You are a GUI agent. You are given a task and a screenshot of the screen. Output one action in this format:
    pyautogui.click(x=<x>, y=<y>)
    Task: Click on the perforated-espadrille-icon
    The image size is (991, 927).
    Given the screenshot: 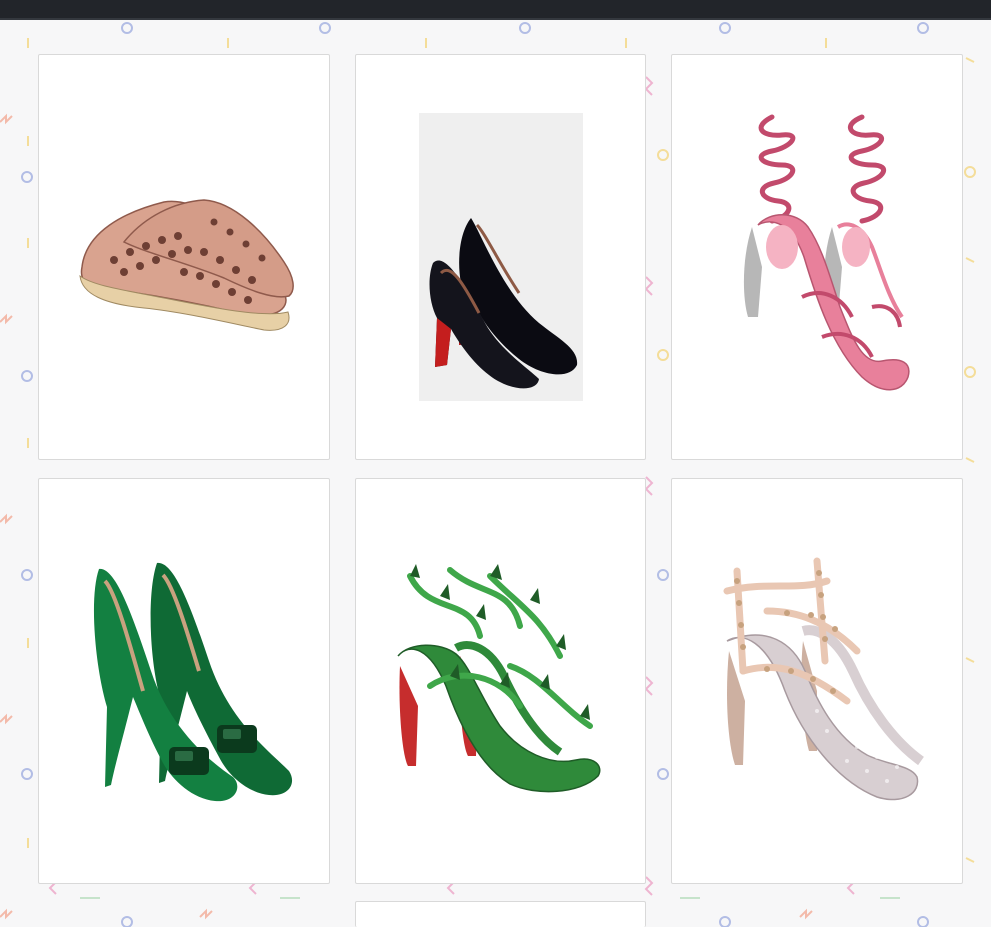 What is the action you would take?
    pyautogui.click(x=186, y=265)
    